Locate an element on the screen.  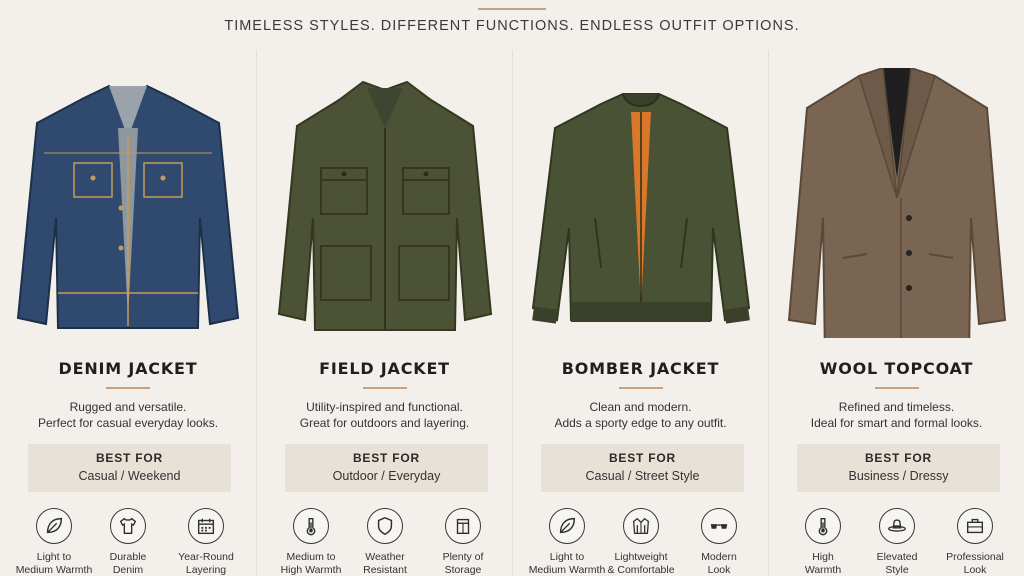
jacket-description-line1: Utility-inspired and functional. is located at coordinates (384, 407).